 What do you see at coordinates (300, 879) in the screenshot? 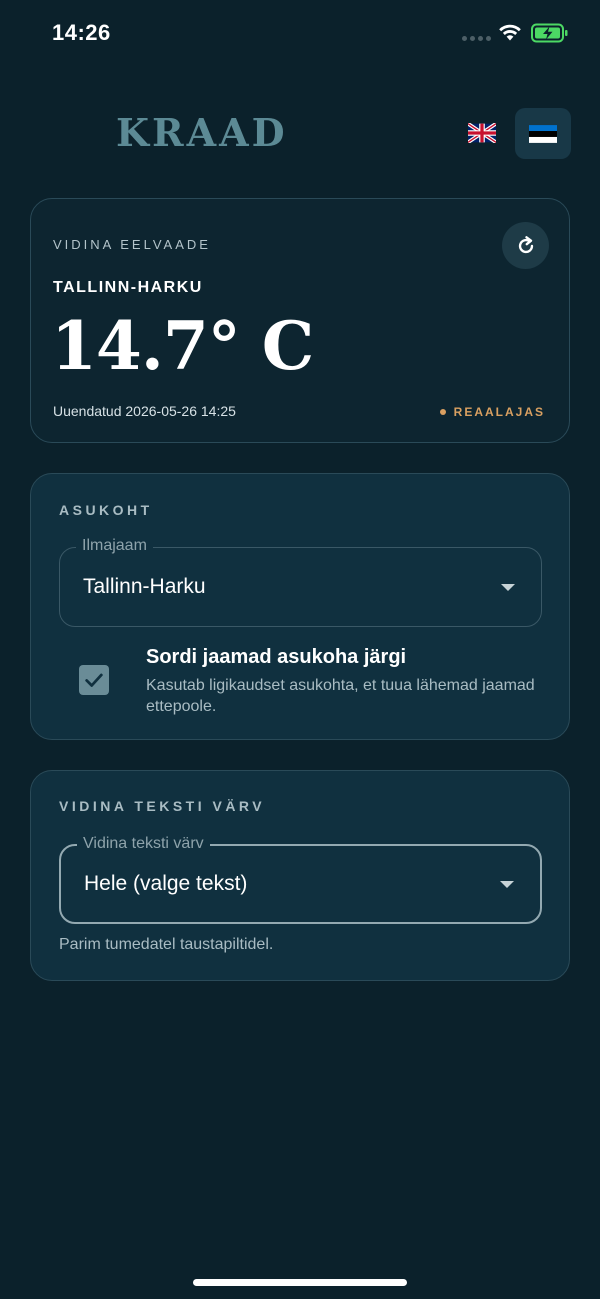
I see `text-color-select: Vidina teksti värv Hele (valge tekst)` at bounding box center [300, 879].